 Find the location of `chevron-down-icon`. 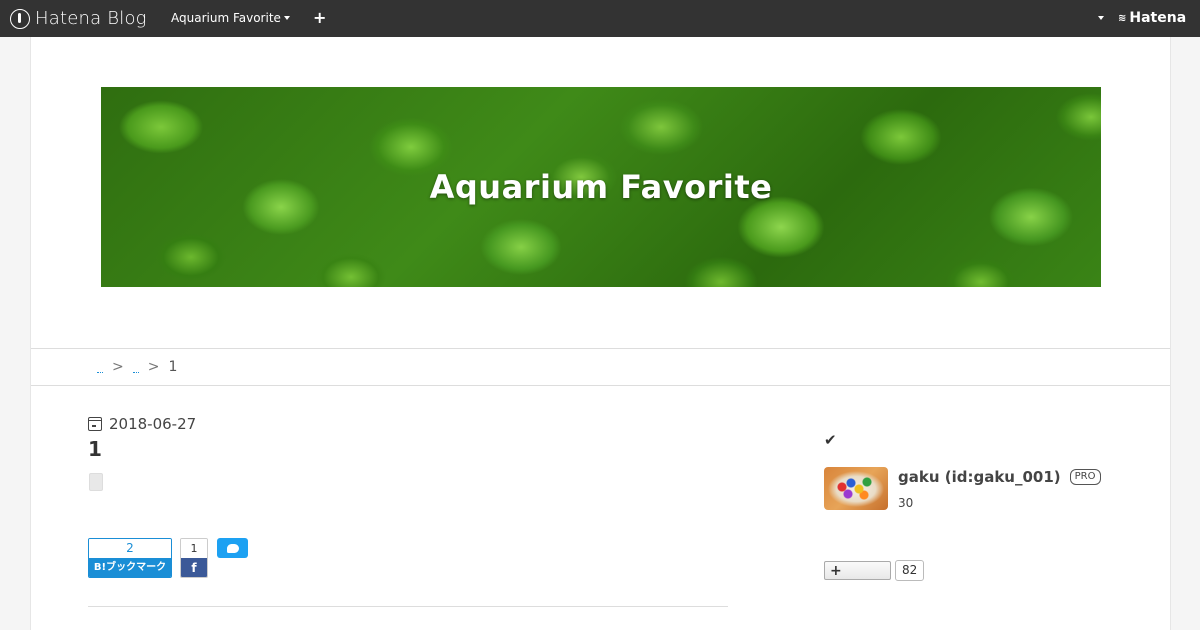

chevron-down-icon is located at coordinates (286, 18).